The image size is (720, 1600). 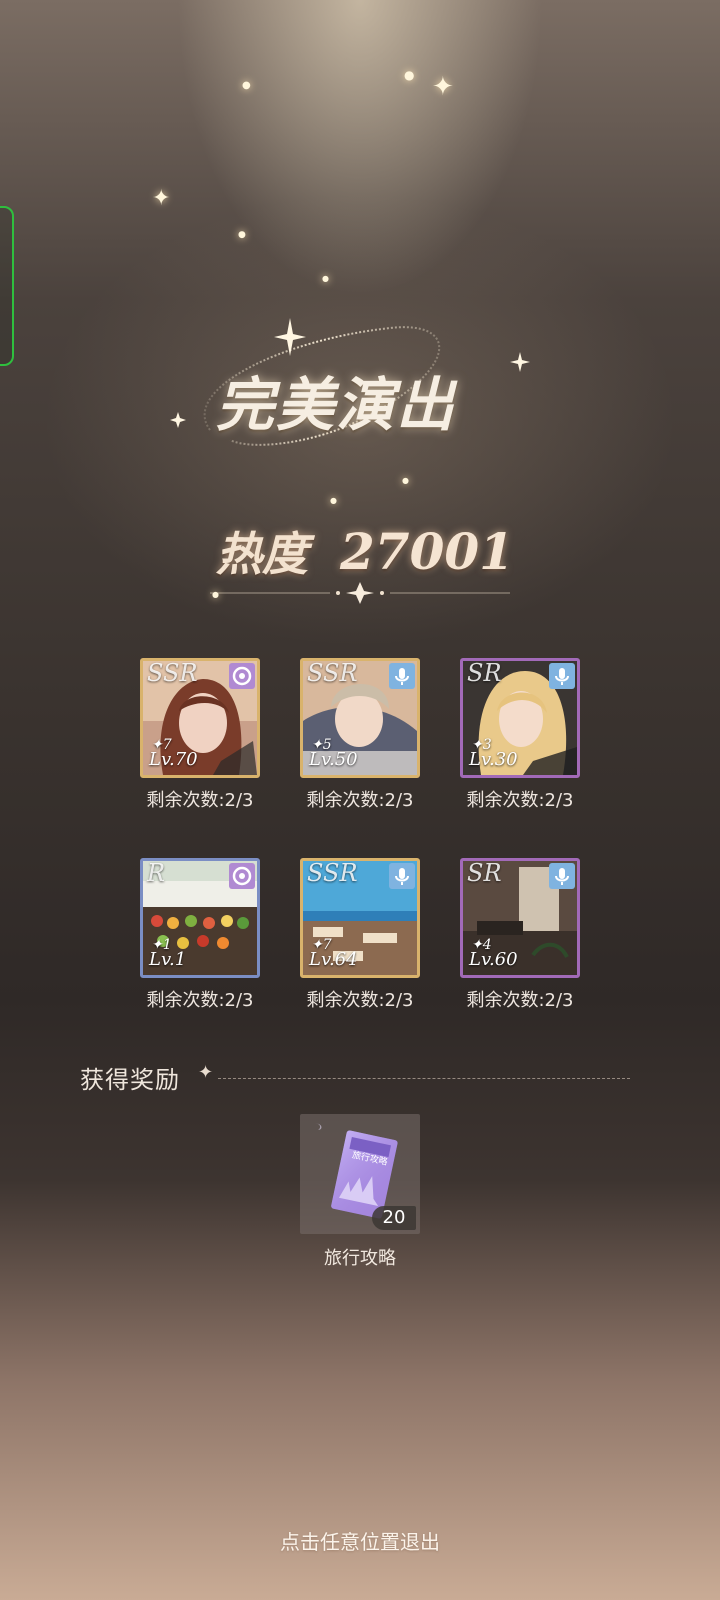 I want to click on card-frame: SSR ✦5 Lv.50, so click(x=360, y=718).